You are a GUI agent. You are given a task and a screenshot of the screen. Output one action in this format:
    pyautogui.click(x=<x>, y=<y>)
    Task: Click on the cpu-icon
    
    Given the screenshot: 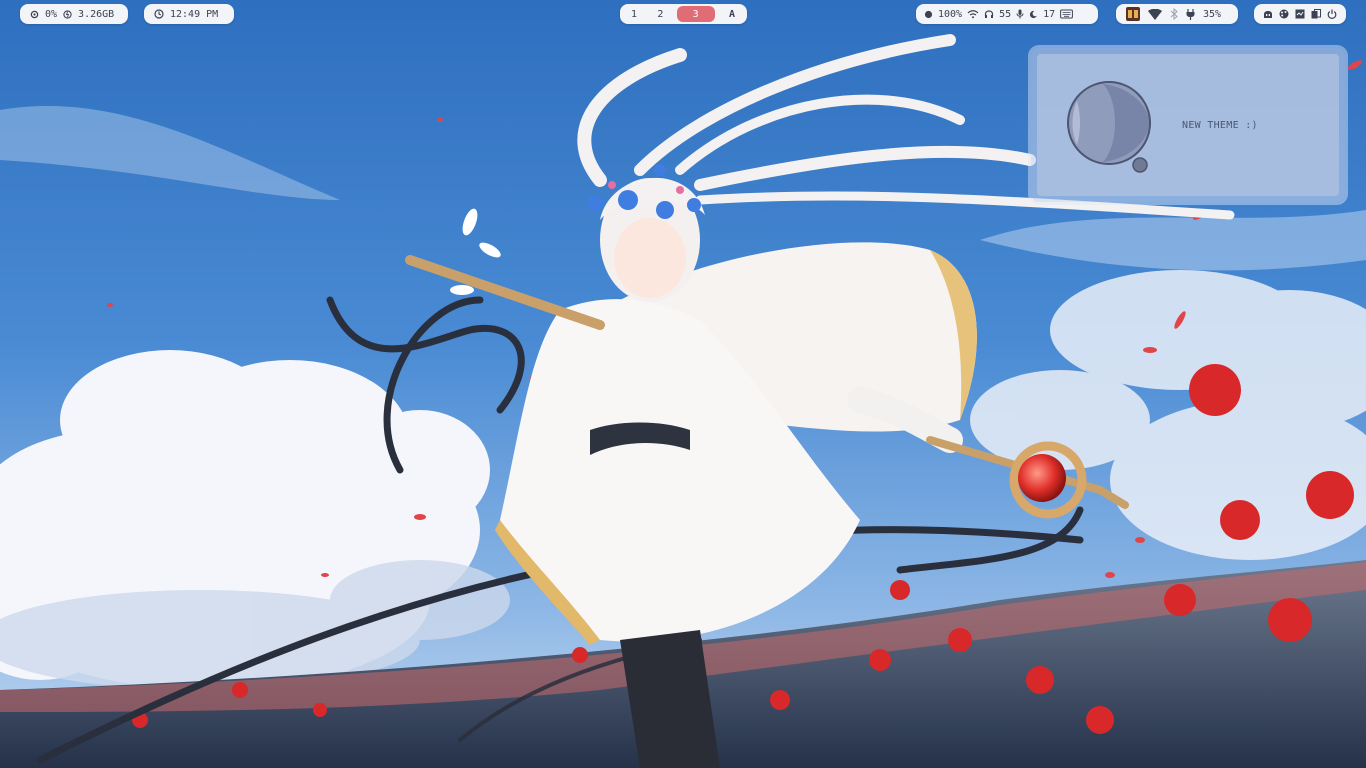 What is the action you would take?
    pyautogui.click(x=34, y=14)
    